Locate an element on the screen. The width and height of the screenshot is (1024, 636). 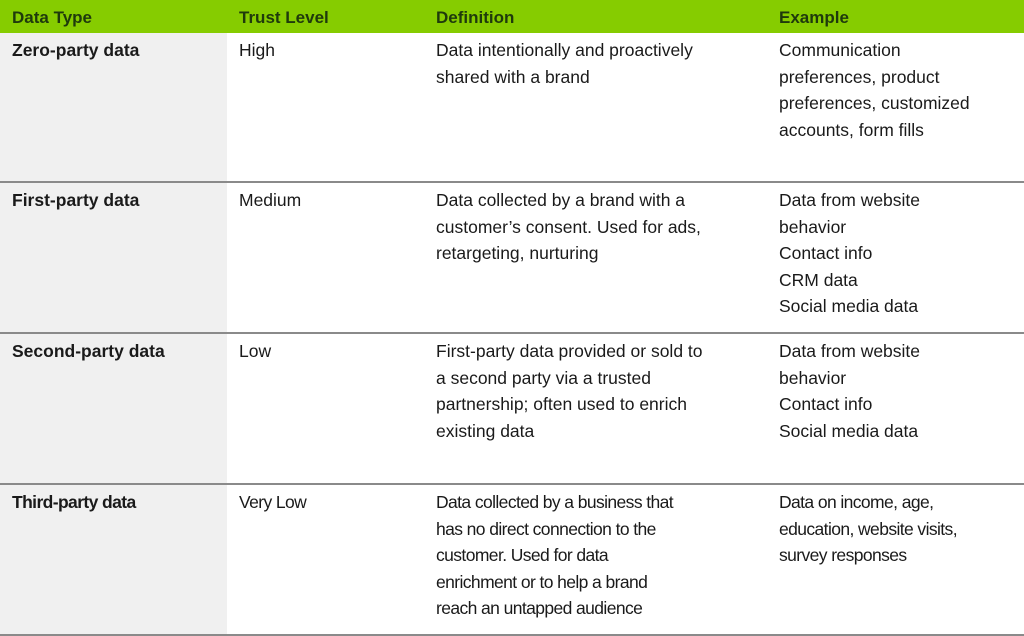
trust-level-cell: Low is located at coordinates (255, 351).